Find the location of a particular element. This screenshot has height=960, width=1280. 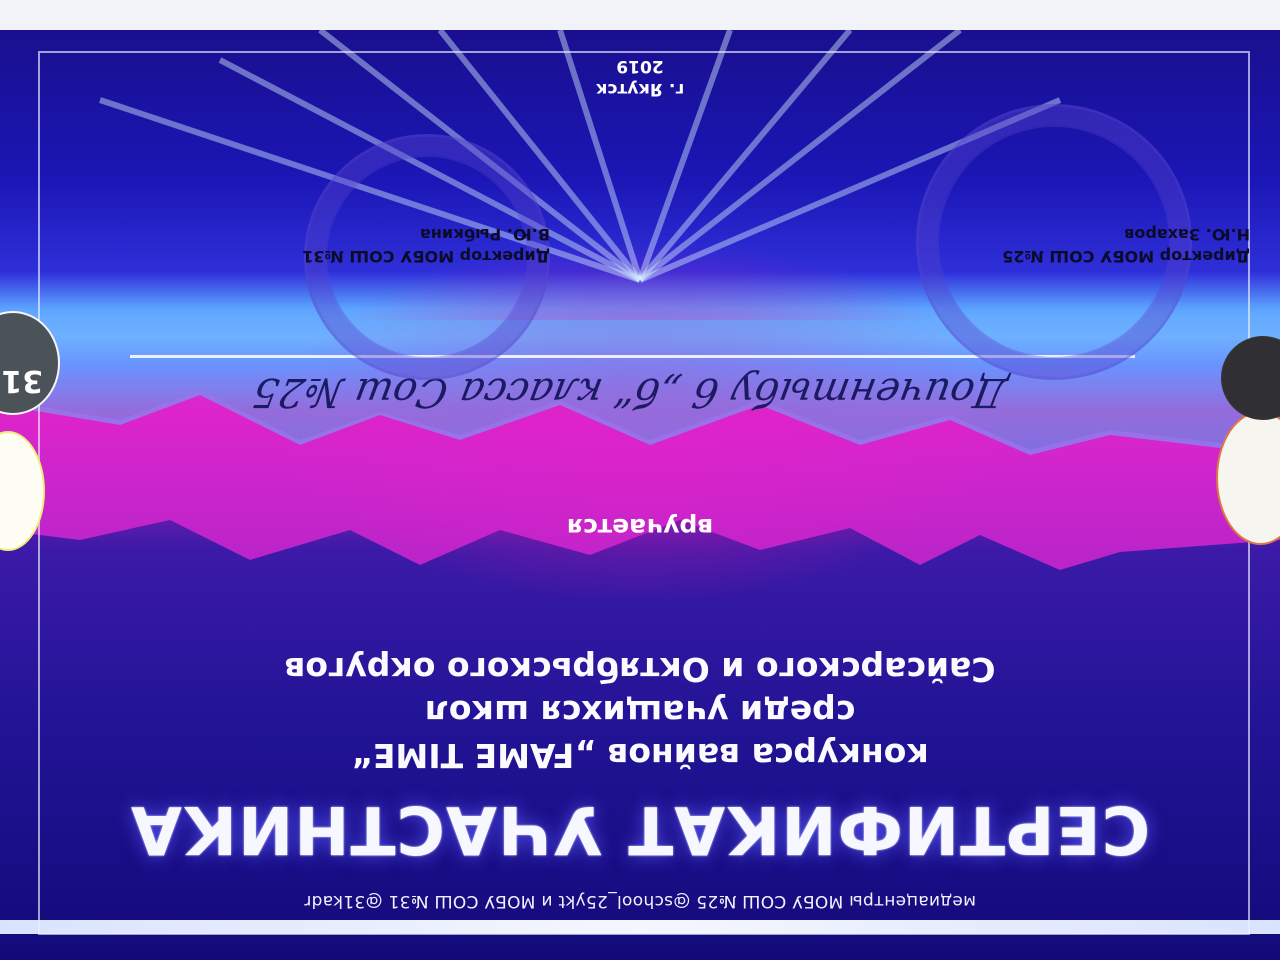

signature-block-left: Директор МОБУ СОШ №25 Н.Ю. Захаров is located at coordinates (1120, 245).